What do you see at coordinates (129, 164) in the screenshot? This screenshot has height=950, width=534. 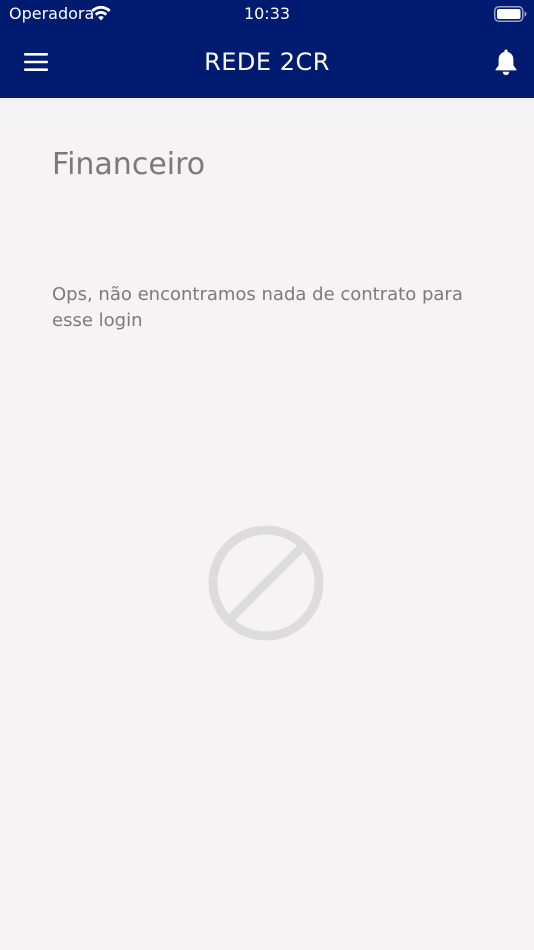 I see `page-title: Financeiro` at bounding box center [129, 164].